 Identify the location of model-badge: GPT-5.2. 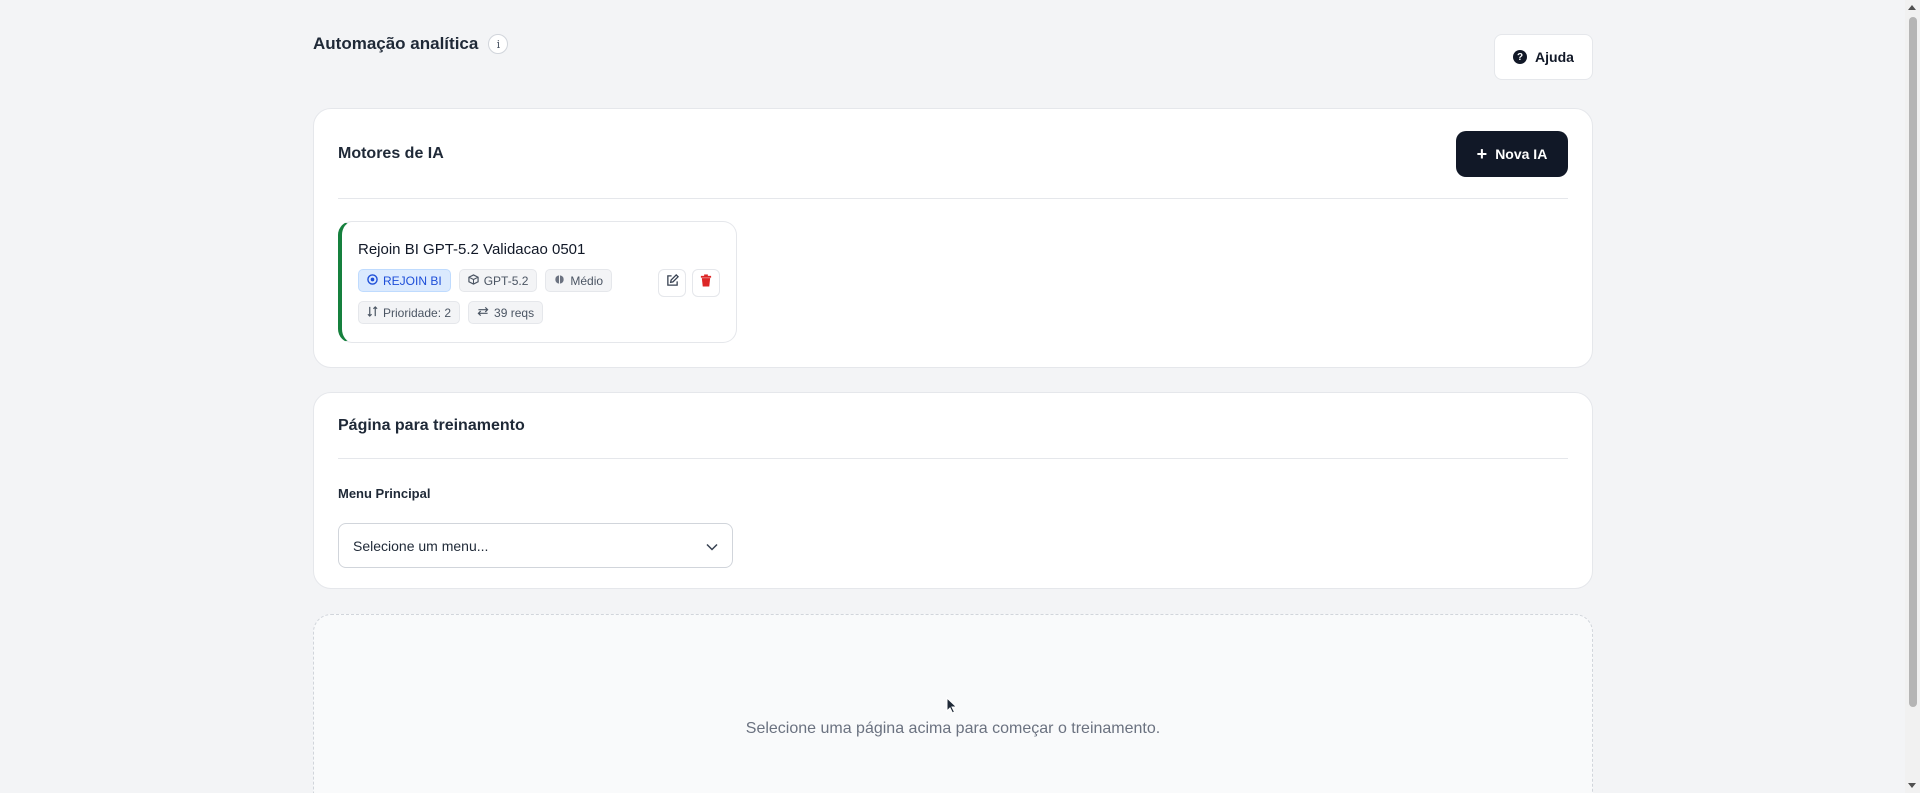
(498, 280).